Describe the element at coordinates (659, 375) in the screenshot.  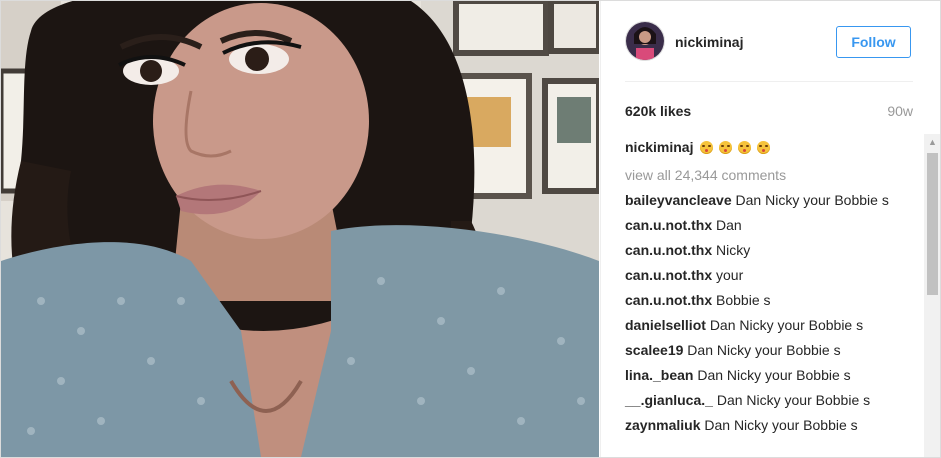
I see `comment-username: lina._bean` at that location.